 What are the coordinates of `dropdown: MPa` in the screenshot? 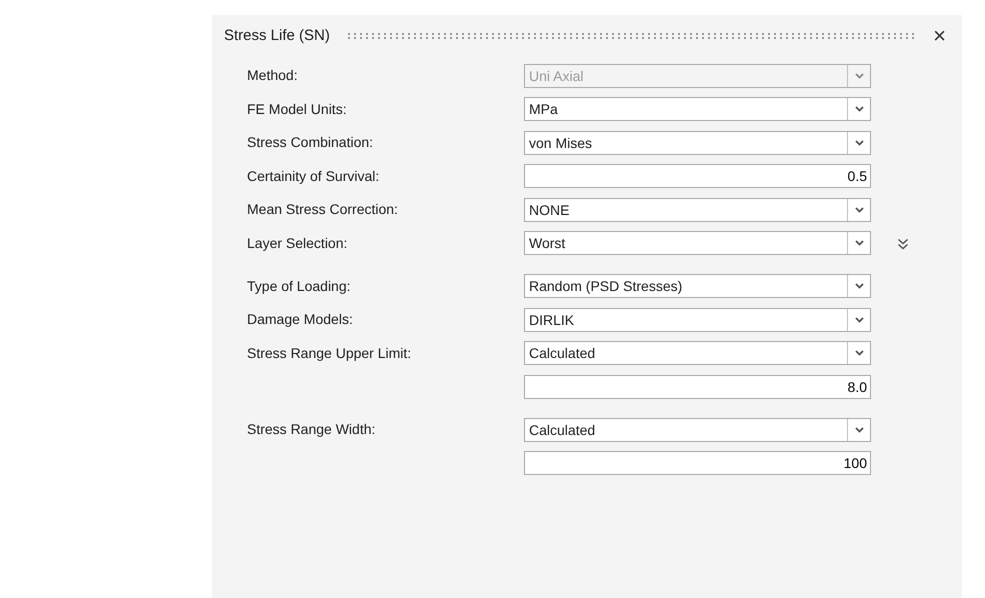 It's located at (697, 109).